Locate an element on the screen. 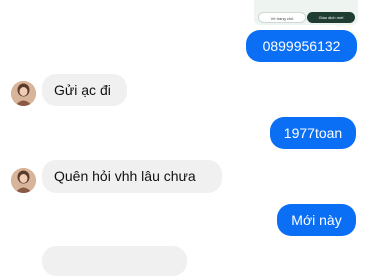 This screenshot has height=276, width=374. message-text: 0899956132 is located at coordinates (301, 46).